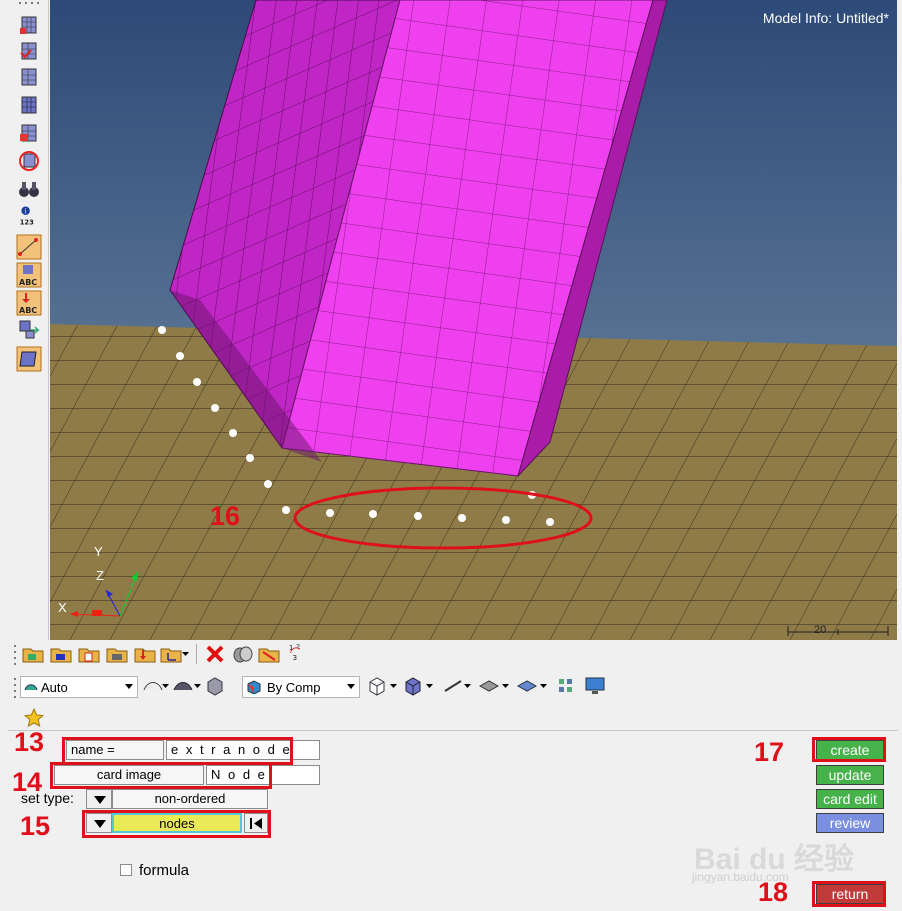 The height and width of the screenshot is (911, 902). I want to click on mesh-cube-shaded-icon, so click(413, 686).